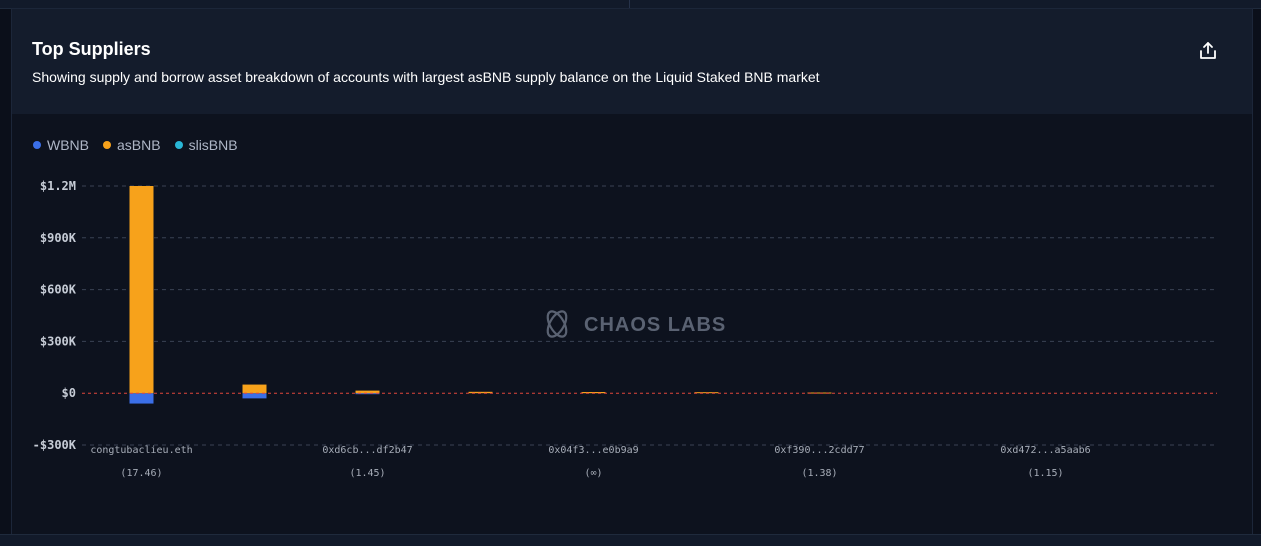  What do you see at coordinates (629, 4) in the screenshot?
I see `panel-divider` at bounding box center [629, 4].